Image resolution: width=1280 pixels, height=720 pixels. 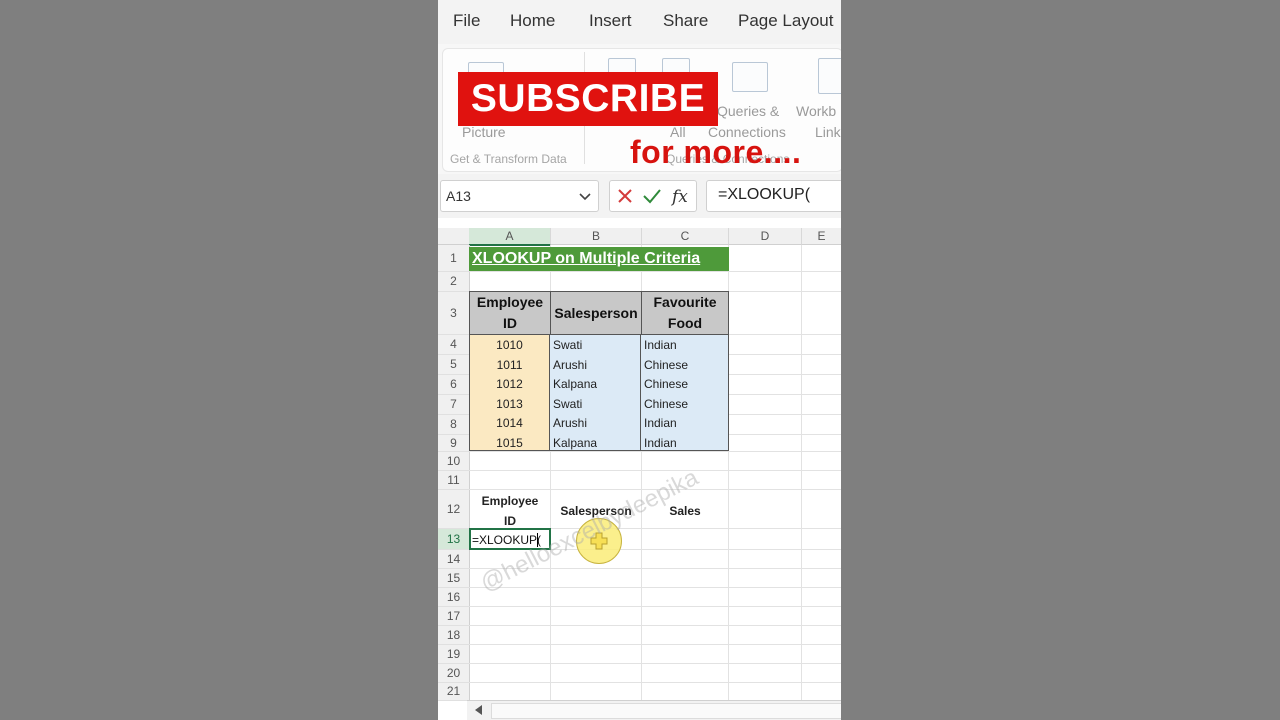 What do you see at coordinates (595, 393) in the screenshot?
I see `salesperson-column-fill` at bounding box center [595, 393].